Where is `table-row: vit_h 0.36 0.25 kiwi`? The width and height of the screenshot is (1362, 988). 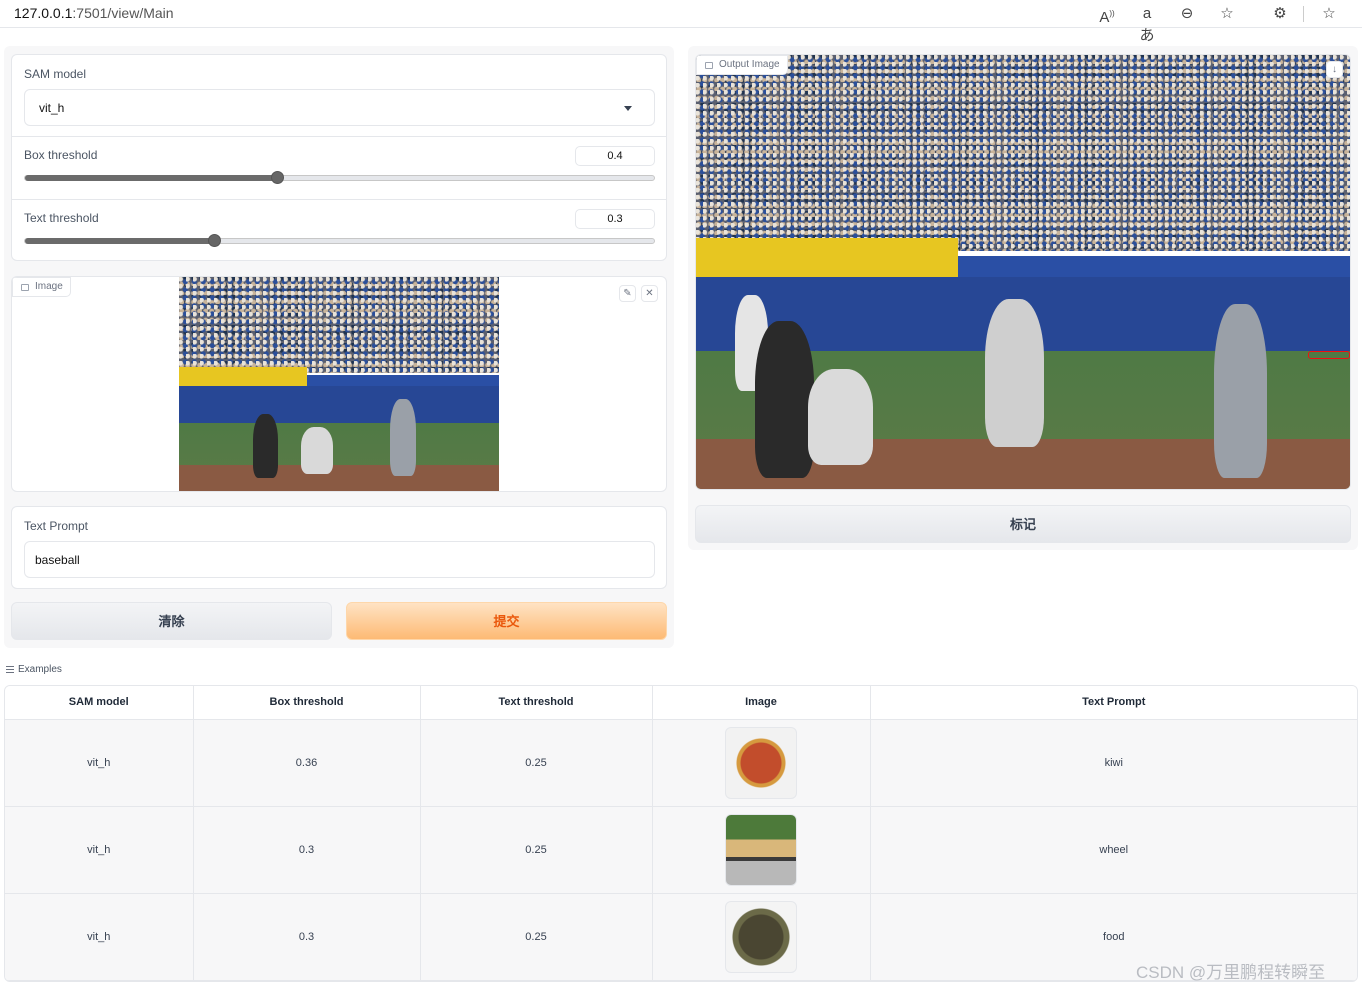 table-row: vit_h 0.36 0.25 kiwi is located at coordinates (681, 763).